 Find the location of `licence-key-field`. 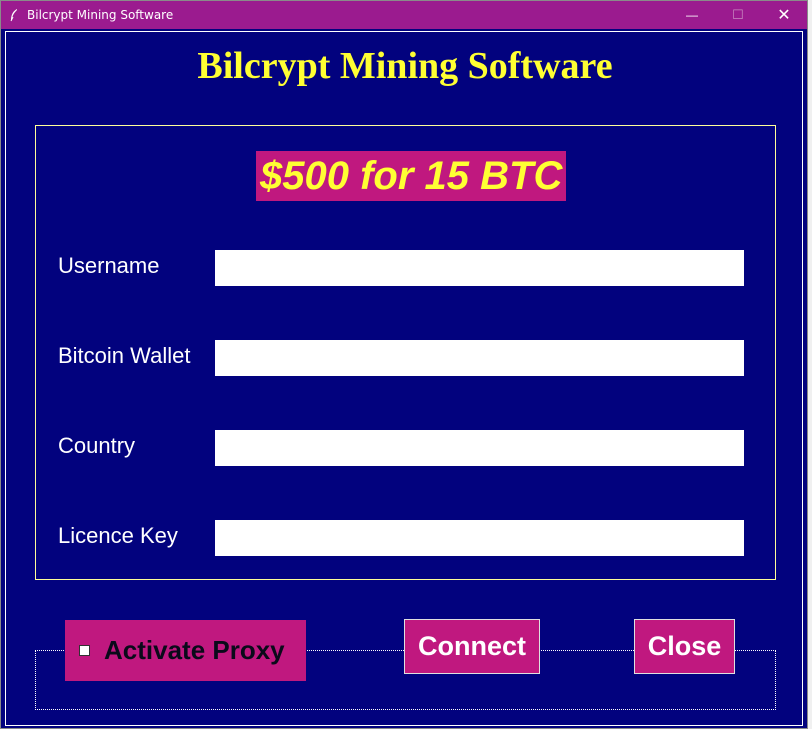

licence-key-field is located at coordinates (479, 538).